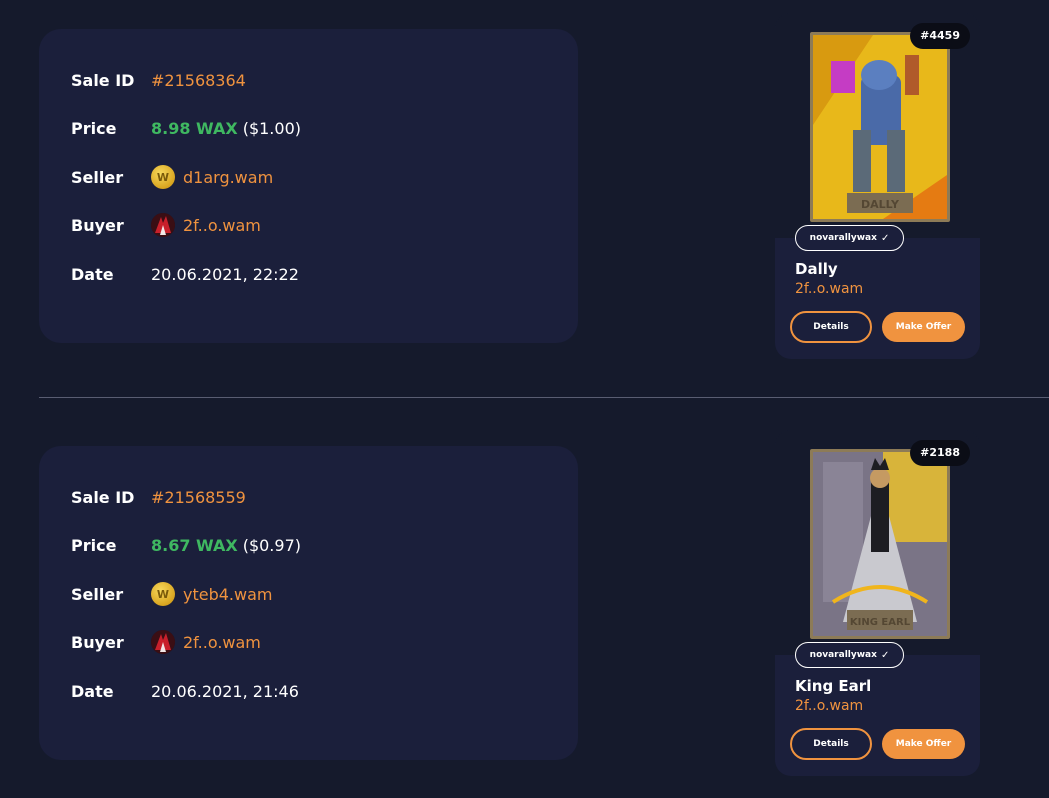  What do you see at coordinates (225, 691) in the screenshot?
I see `sale-date: 20.06.2021, 21:46` at bounding box center [225, 691].